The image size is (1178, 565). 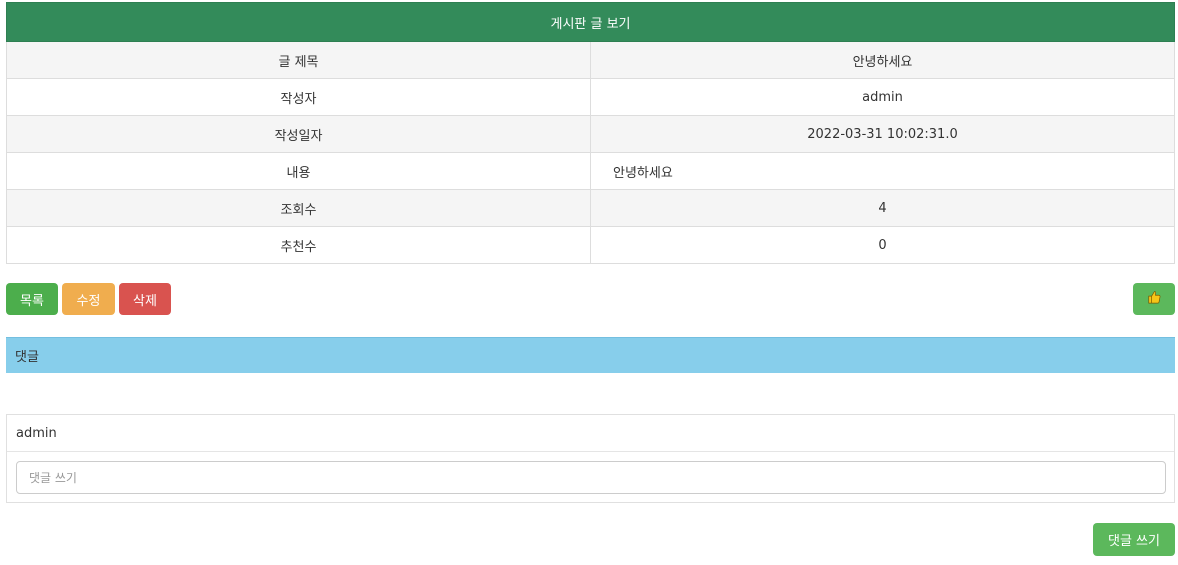 What do you see at coordinates (298, 245) in the screenshot?
I see `row-label-likes: 추천수` at bounding box center [298, 245].